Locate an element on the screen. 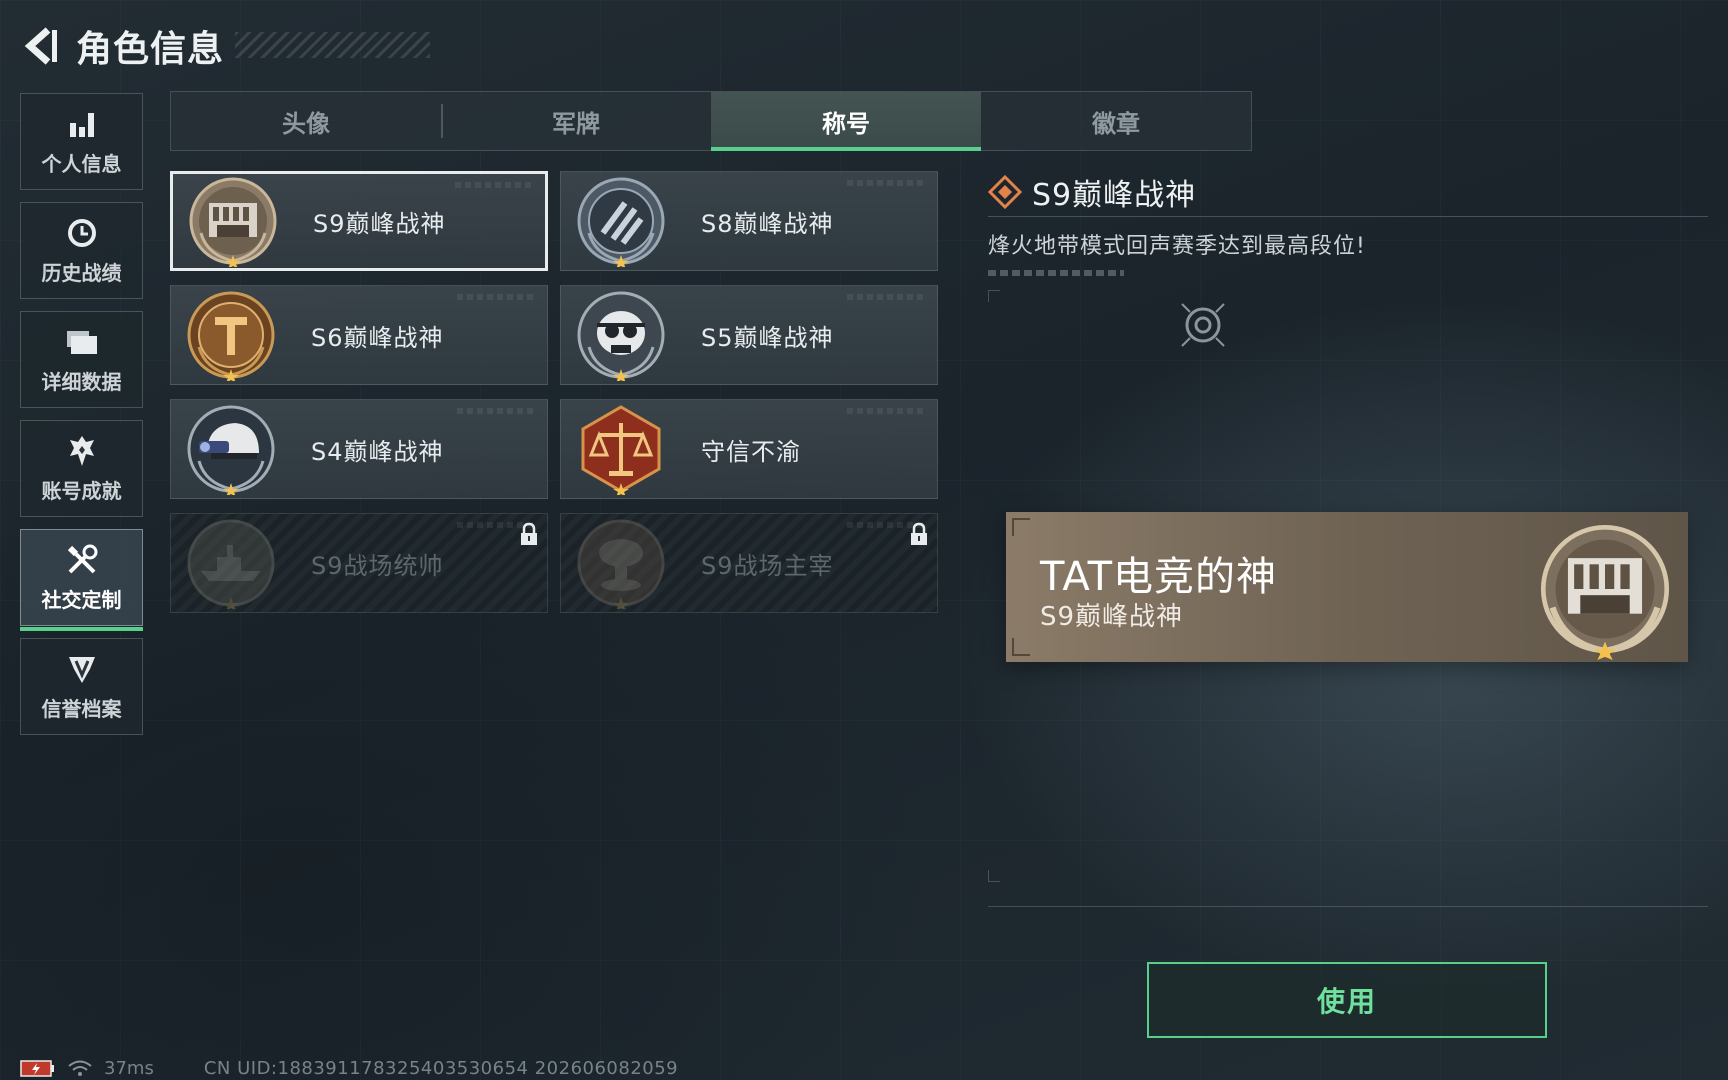 This screenshot has height=1080, width=1728. sidebar-item-personal-info: 个人信息 is located at coordinates (81, 141).